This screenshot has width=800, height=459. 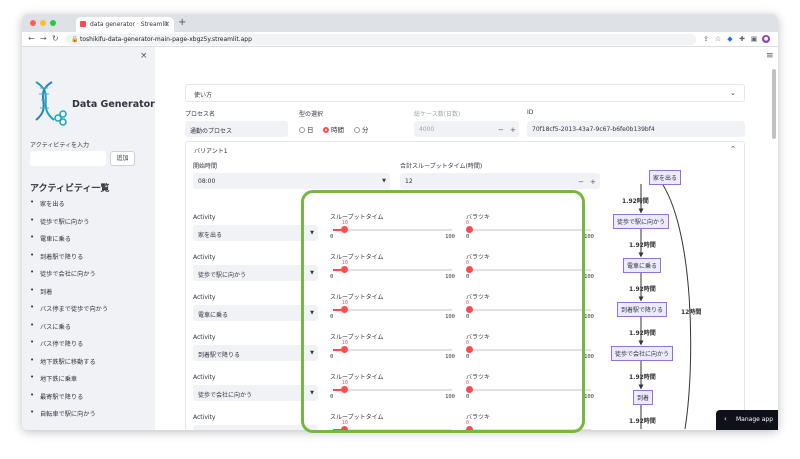 I want to click on variant-label: バリアント1, so click(x=211, y=151).